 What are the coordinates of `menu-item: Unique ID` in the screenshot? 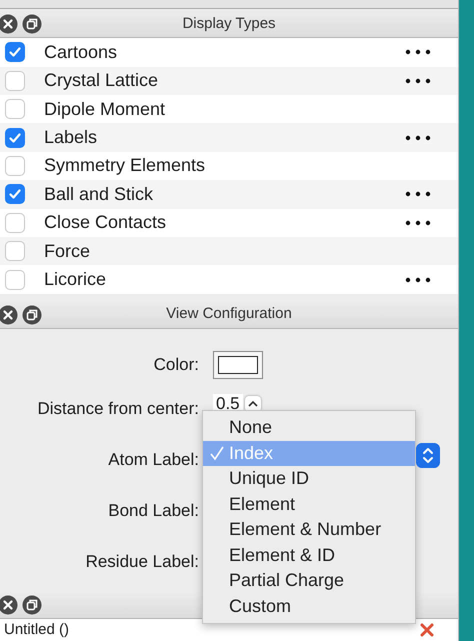 It's located at (309, 479).